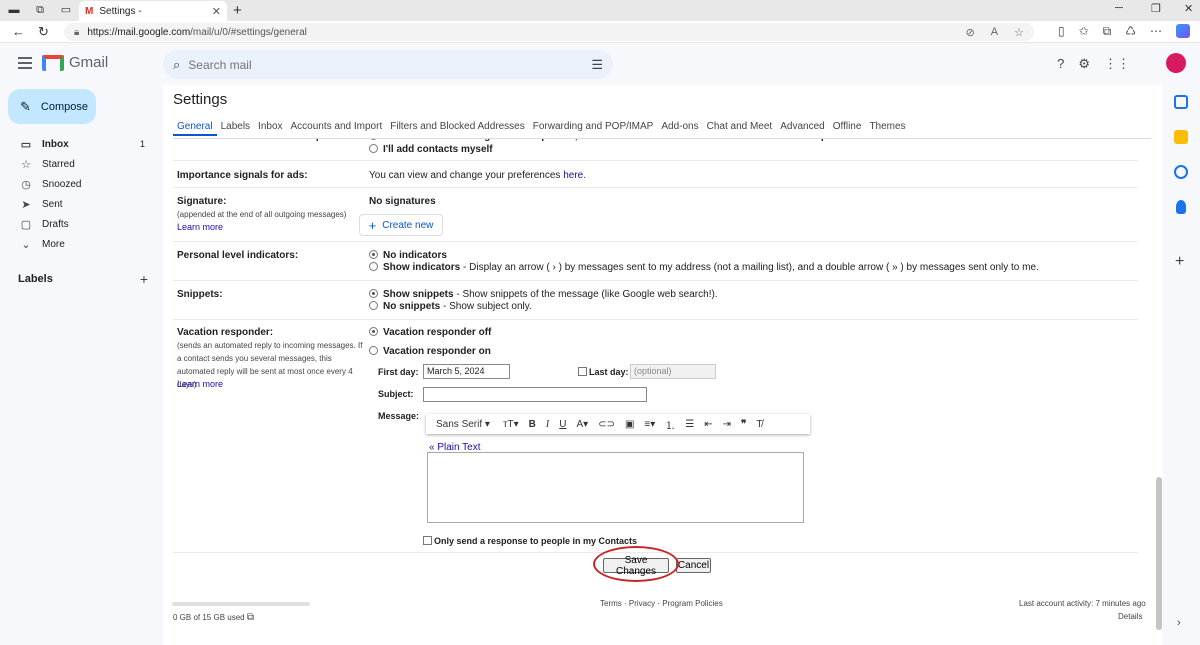  What do you see at coordinates (1019, 32) in the screenshot?
I see `favorite-star-icon: ☆` at bounding box center [1019, 32].